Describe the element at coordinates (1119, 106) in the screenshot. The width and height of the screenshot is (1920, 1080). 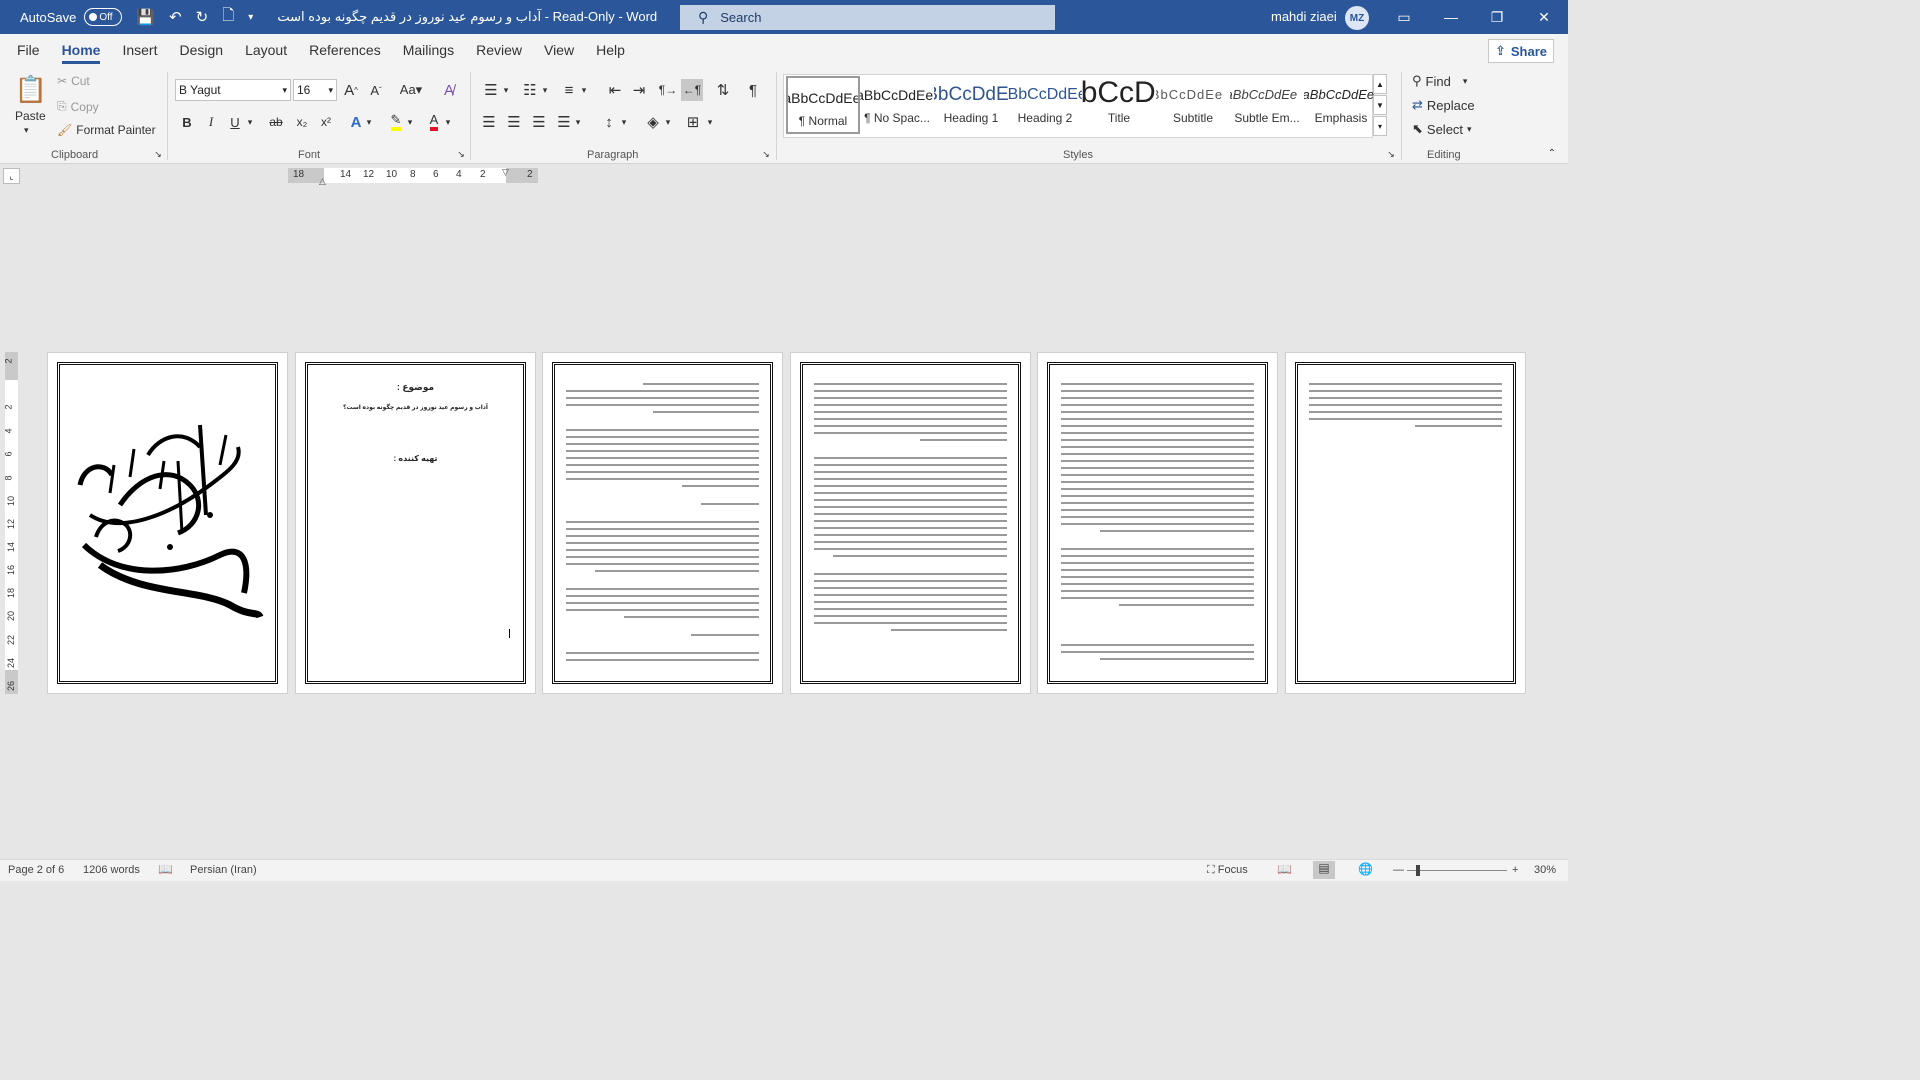
I see `style-title: AaBbCcDdEe Title` at that location.